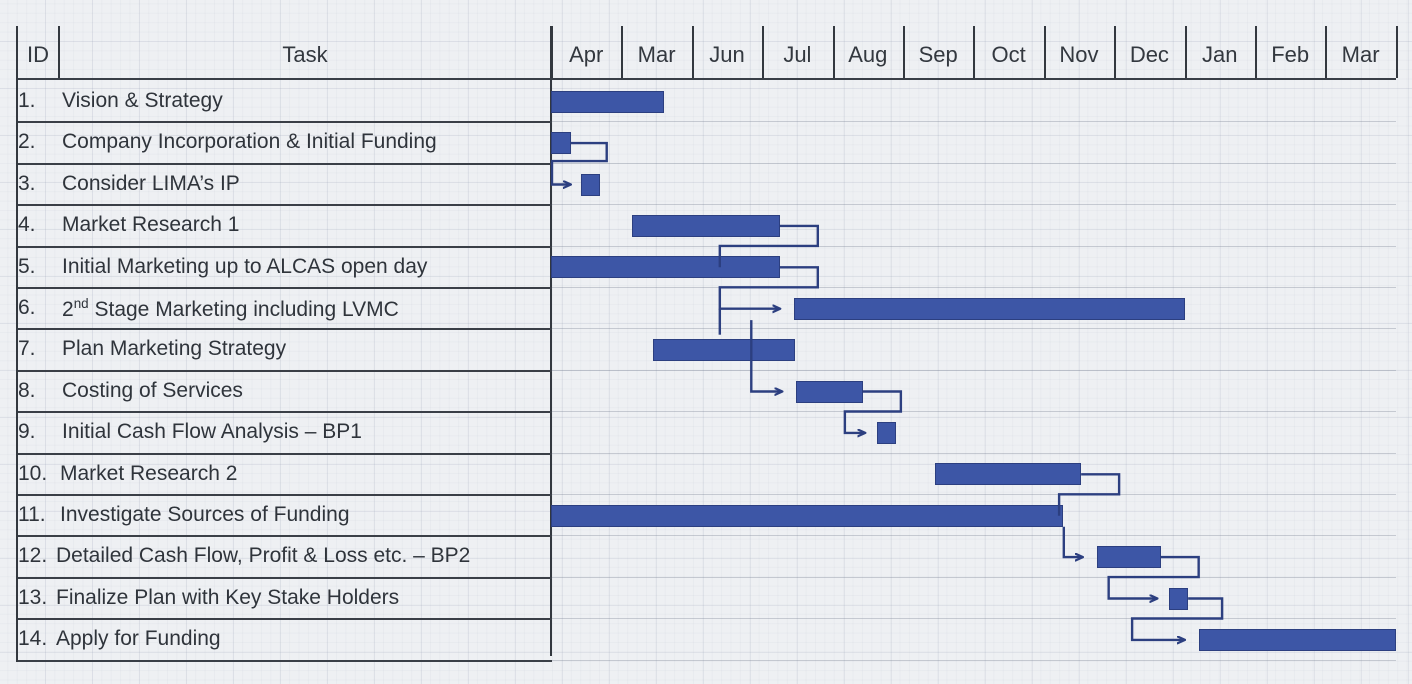  I want to click on task-id: 11., so click(32, 514).